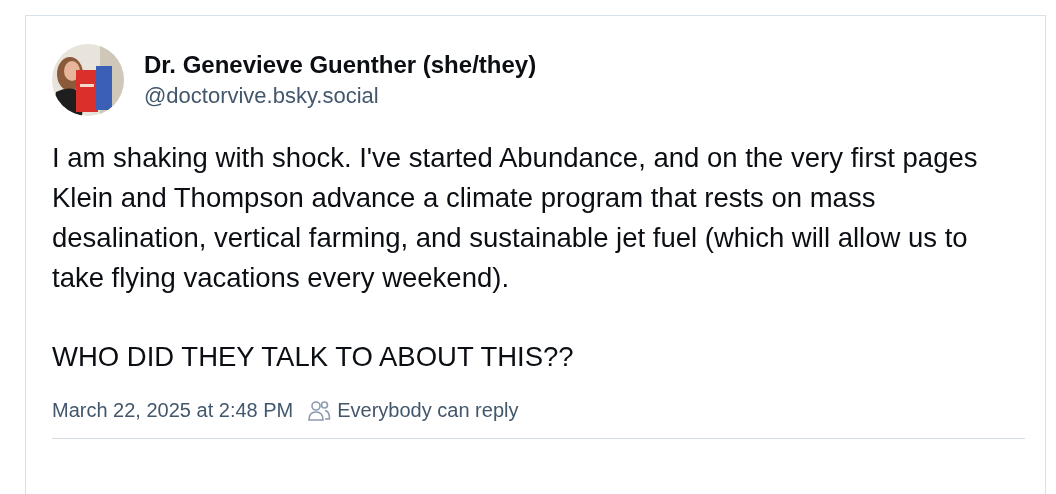 The height and width of the screenshot is (494, 1056). What do you see at coordinates (340, 96) in the screenshot?
I see `author-handle: @doctorvive.bsky.social` at bounding box center [340, 96].